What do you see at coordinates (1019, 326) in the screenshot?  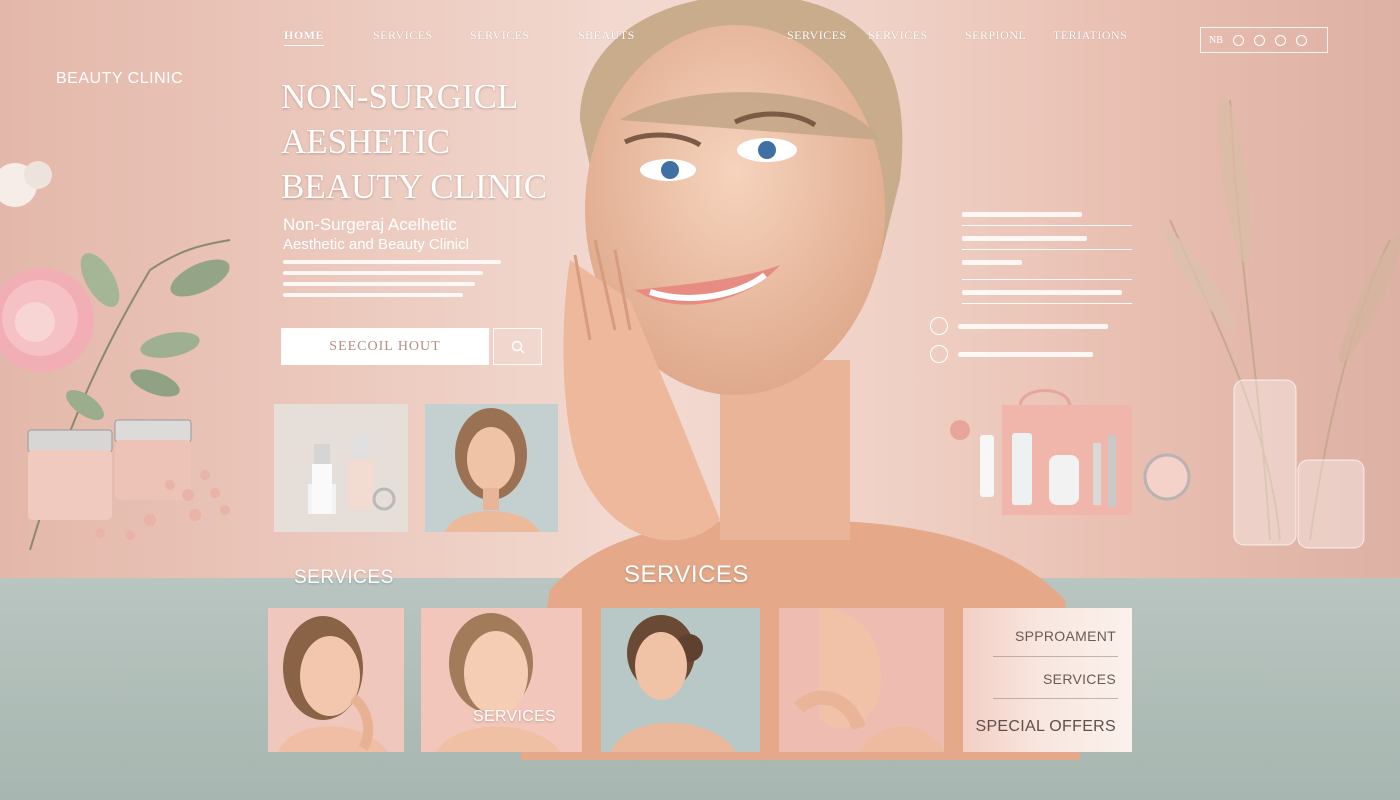 I see `info-row-phone` at bounding box center [1019, 326].